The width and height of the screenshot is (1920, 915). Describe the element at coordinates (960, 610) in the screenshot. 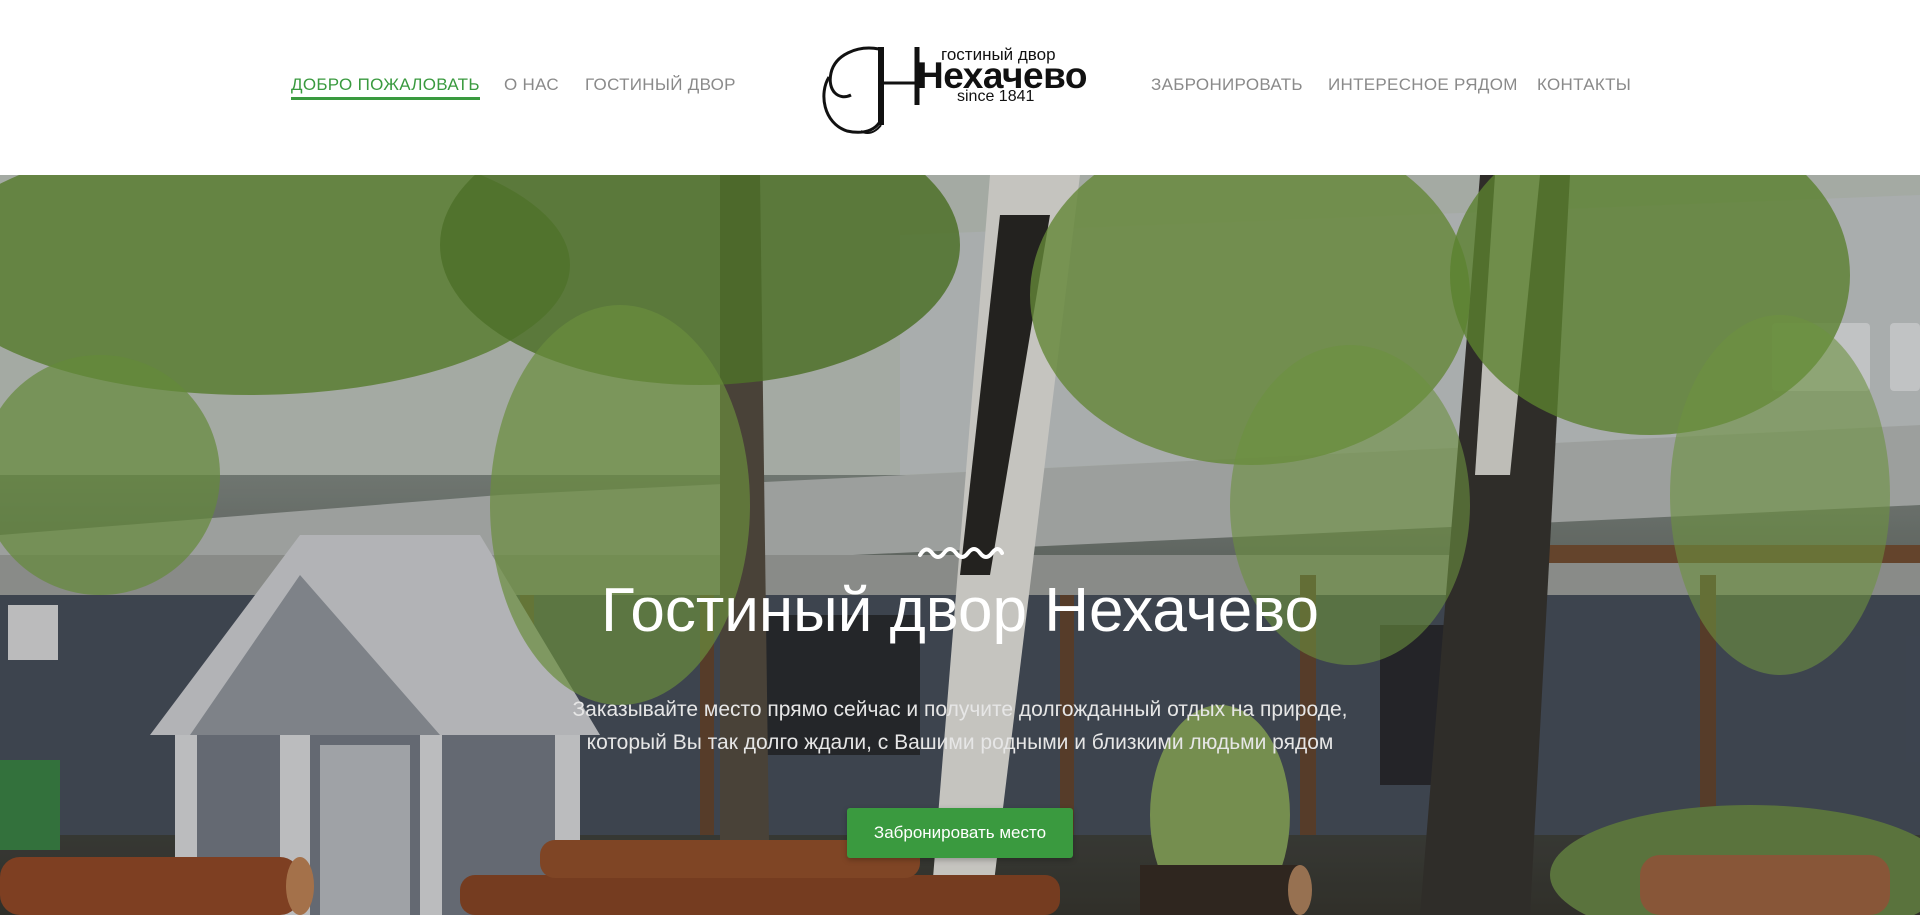

I see `hero-title: Гостиный двор Нехачево` at that location.